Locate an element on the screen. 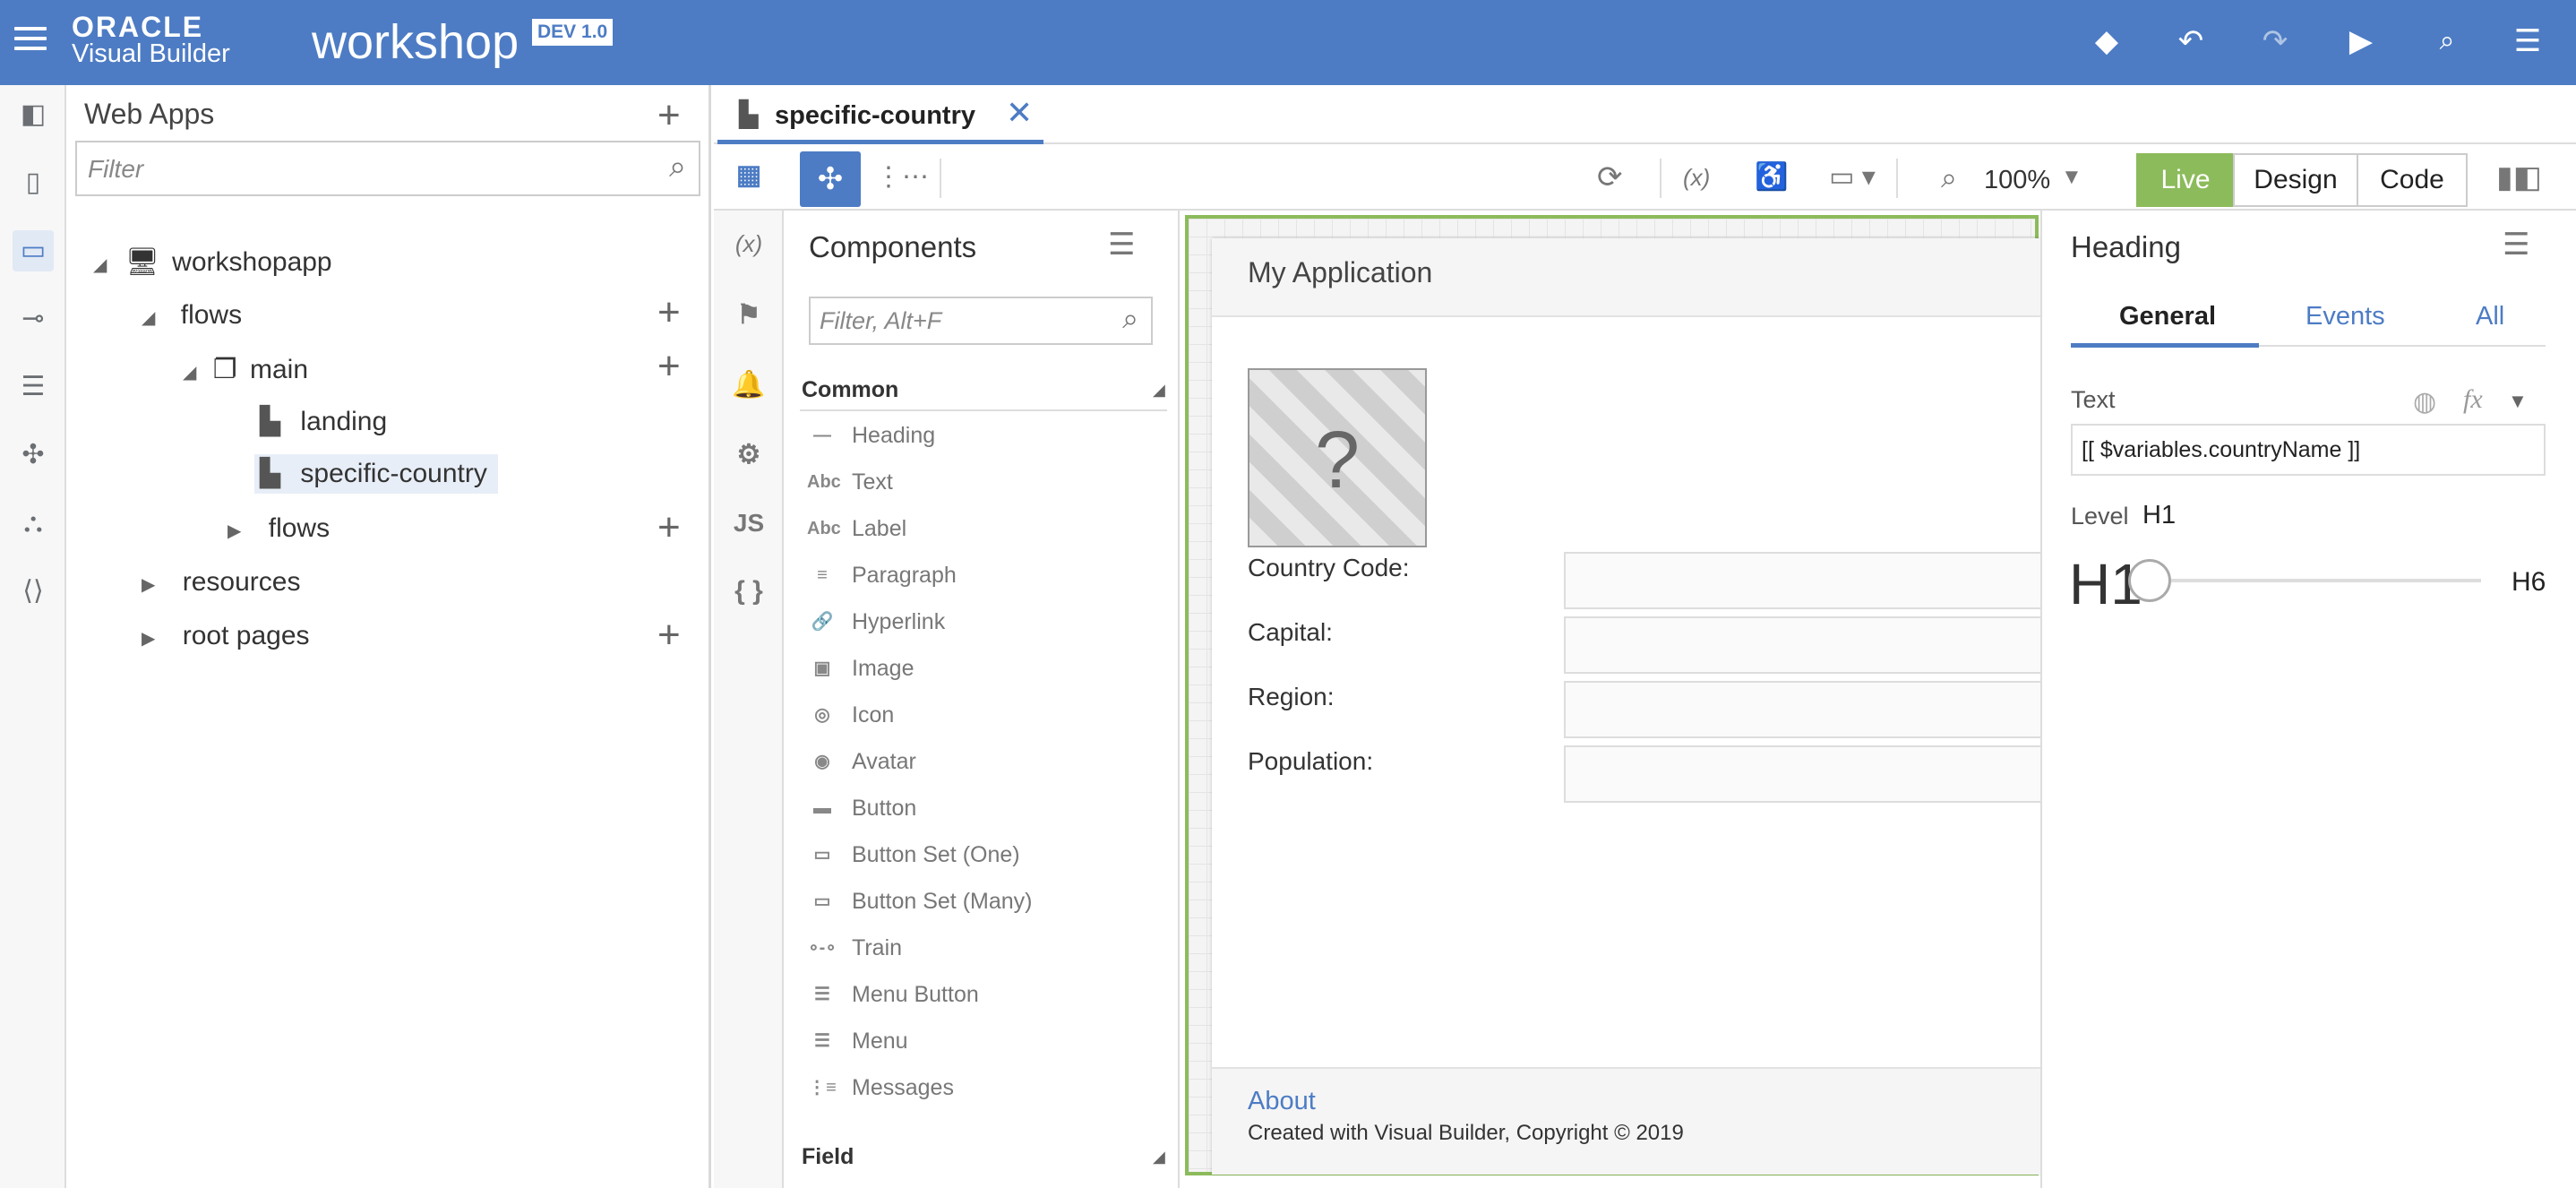 The width and height of the screenshot is (2576, 1188). menu-icon: ☰ is located at coordinates (2527, 41).